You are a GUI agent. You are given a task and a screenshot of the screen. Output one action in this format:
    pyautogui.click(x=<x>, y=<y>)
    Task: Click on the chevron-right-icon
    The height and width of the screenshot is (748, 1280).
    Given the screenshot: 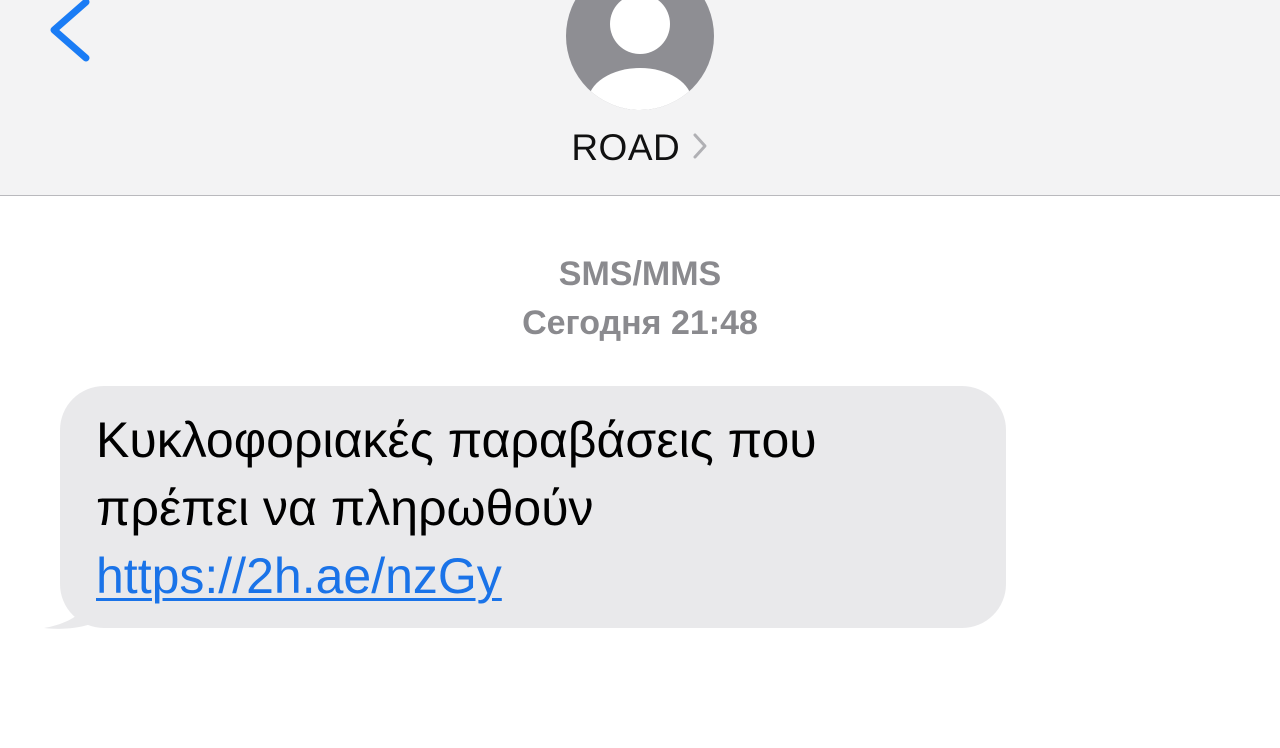 What is the action you would take?
    pyautogui.click(x=700, y=146)
    